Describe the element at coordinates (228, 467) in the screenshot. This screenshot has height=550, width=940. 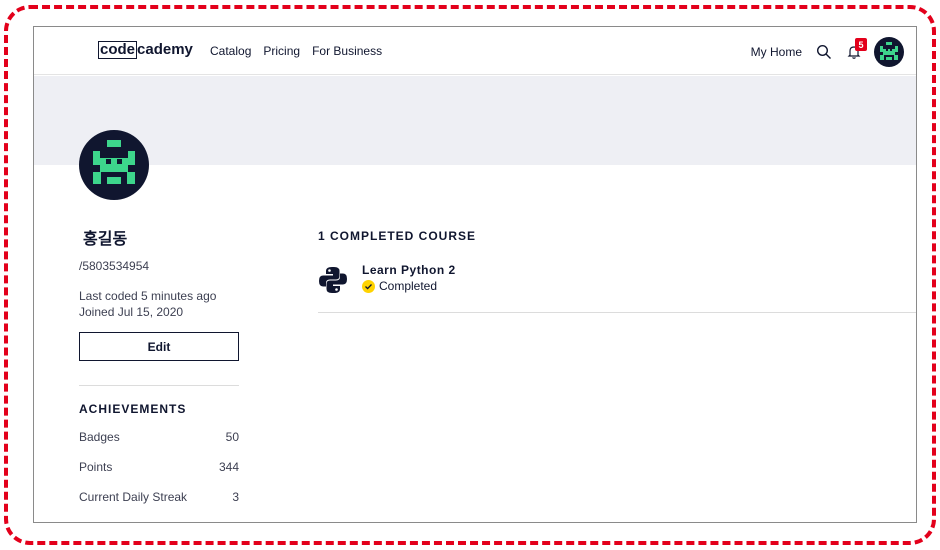
I see `achievement-value: 344` at that location.